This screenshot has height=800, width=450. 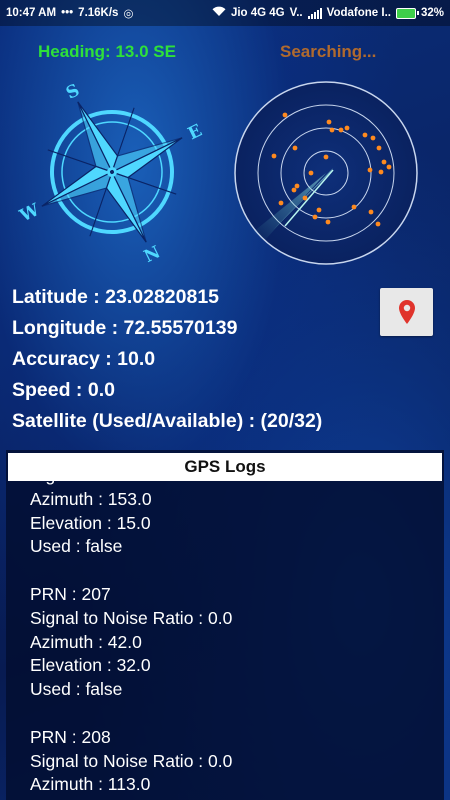 What do you see at coordinates (70, 593) in the screenshot?
I see `log-line: PRN : 207` at bounding box center [70, 593].